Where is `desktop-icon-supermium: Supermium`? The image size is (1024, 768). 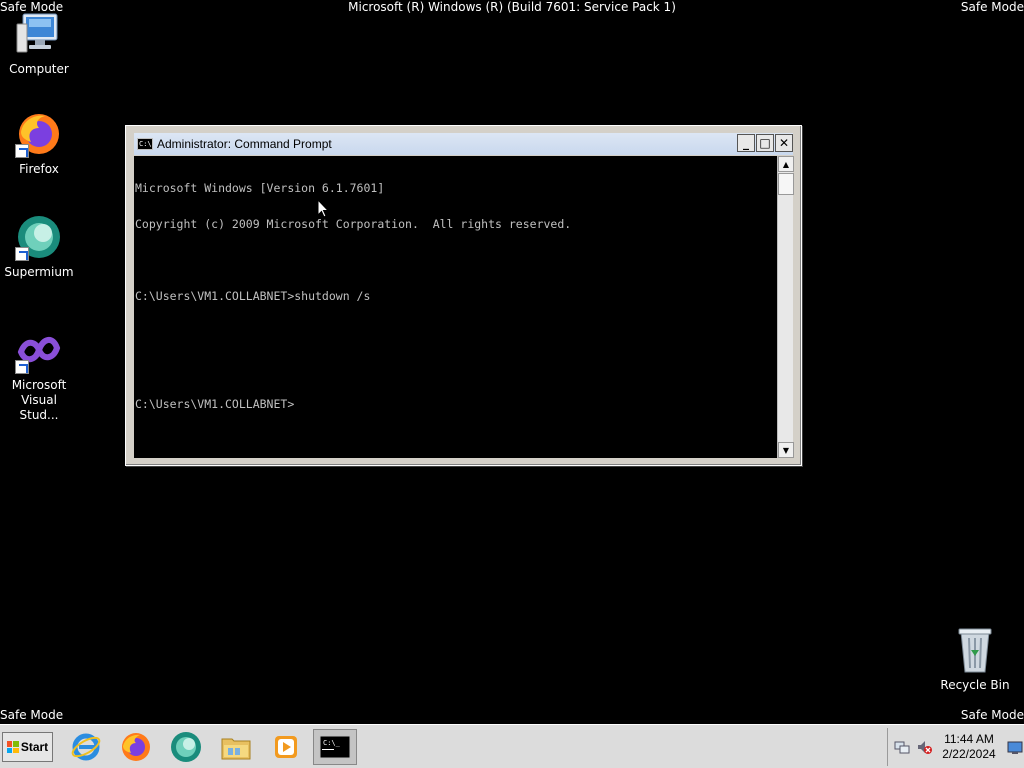
desktop-icon-supermium: Supermium is located at coordinates (39, 246).